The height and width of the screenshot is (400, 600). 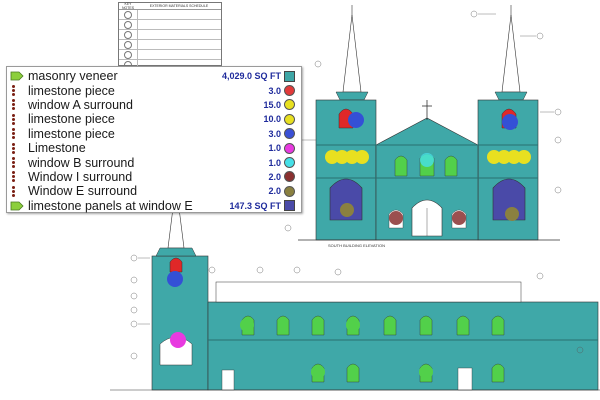 I want to click on legend-label: Window E surround, so click(x=83, y=191).